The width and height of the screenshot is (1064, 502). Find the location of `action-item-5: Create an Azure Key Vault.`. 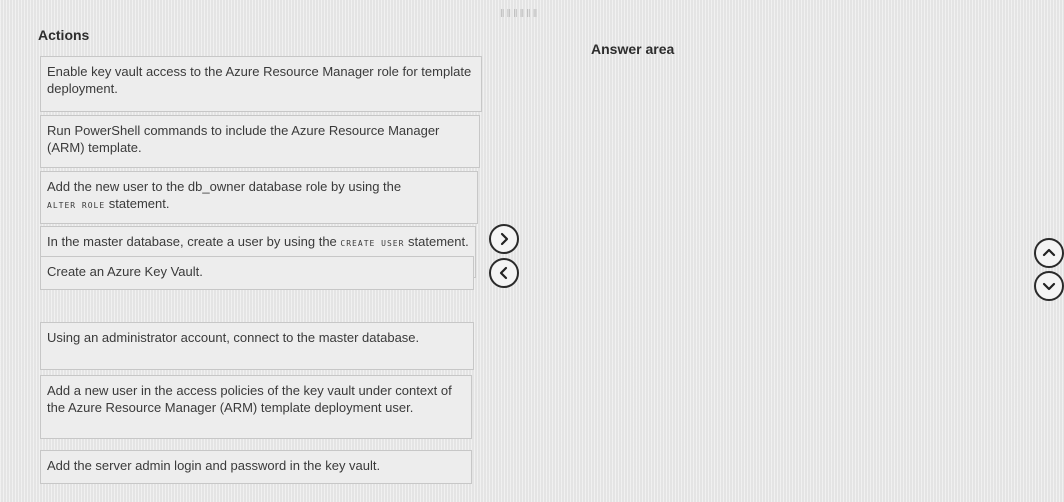

action-item-5: Create an Azure Key Vault. is located at coordinates (257, 273).